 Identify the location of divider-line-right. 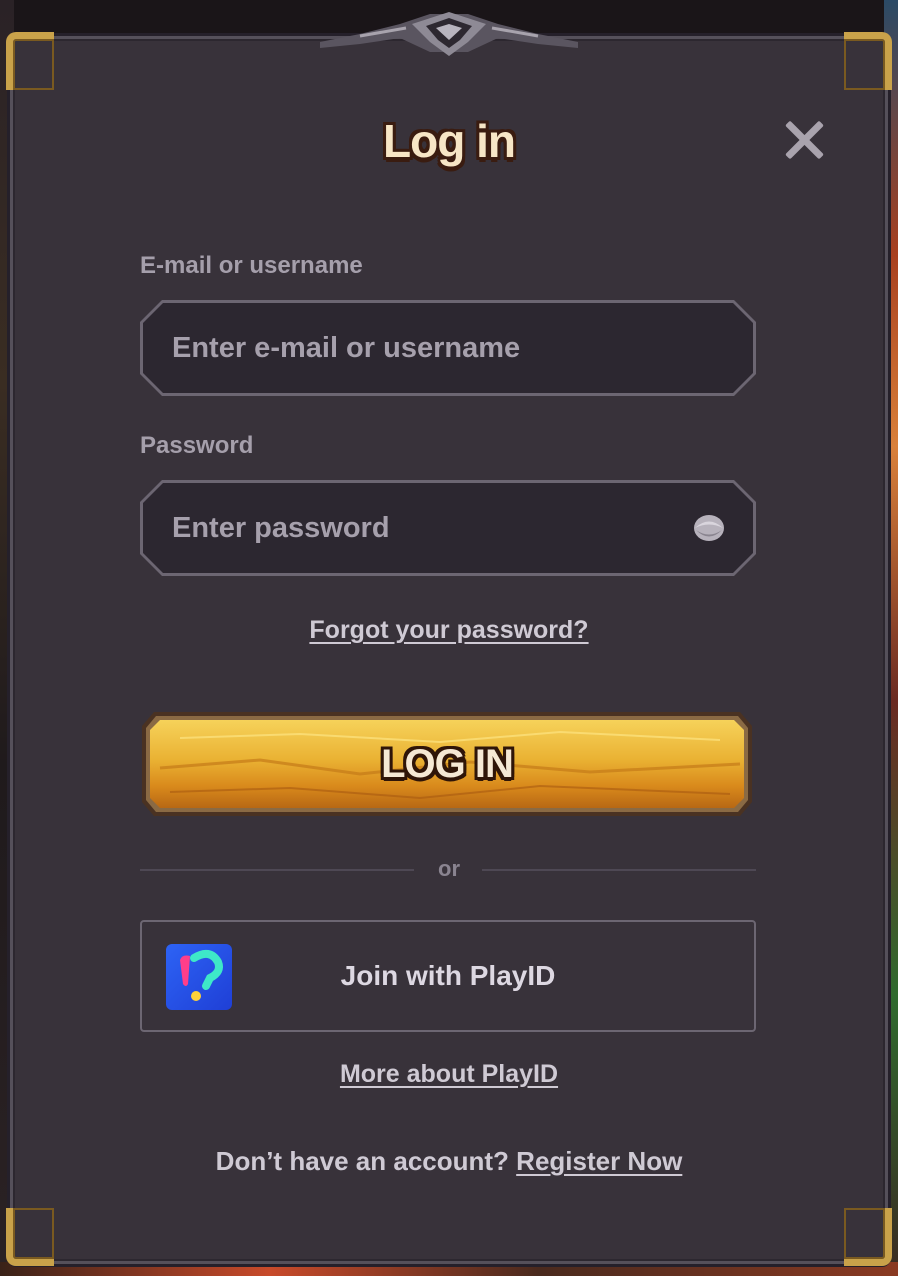
(619, 870).